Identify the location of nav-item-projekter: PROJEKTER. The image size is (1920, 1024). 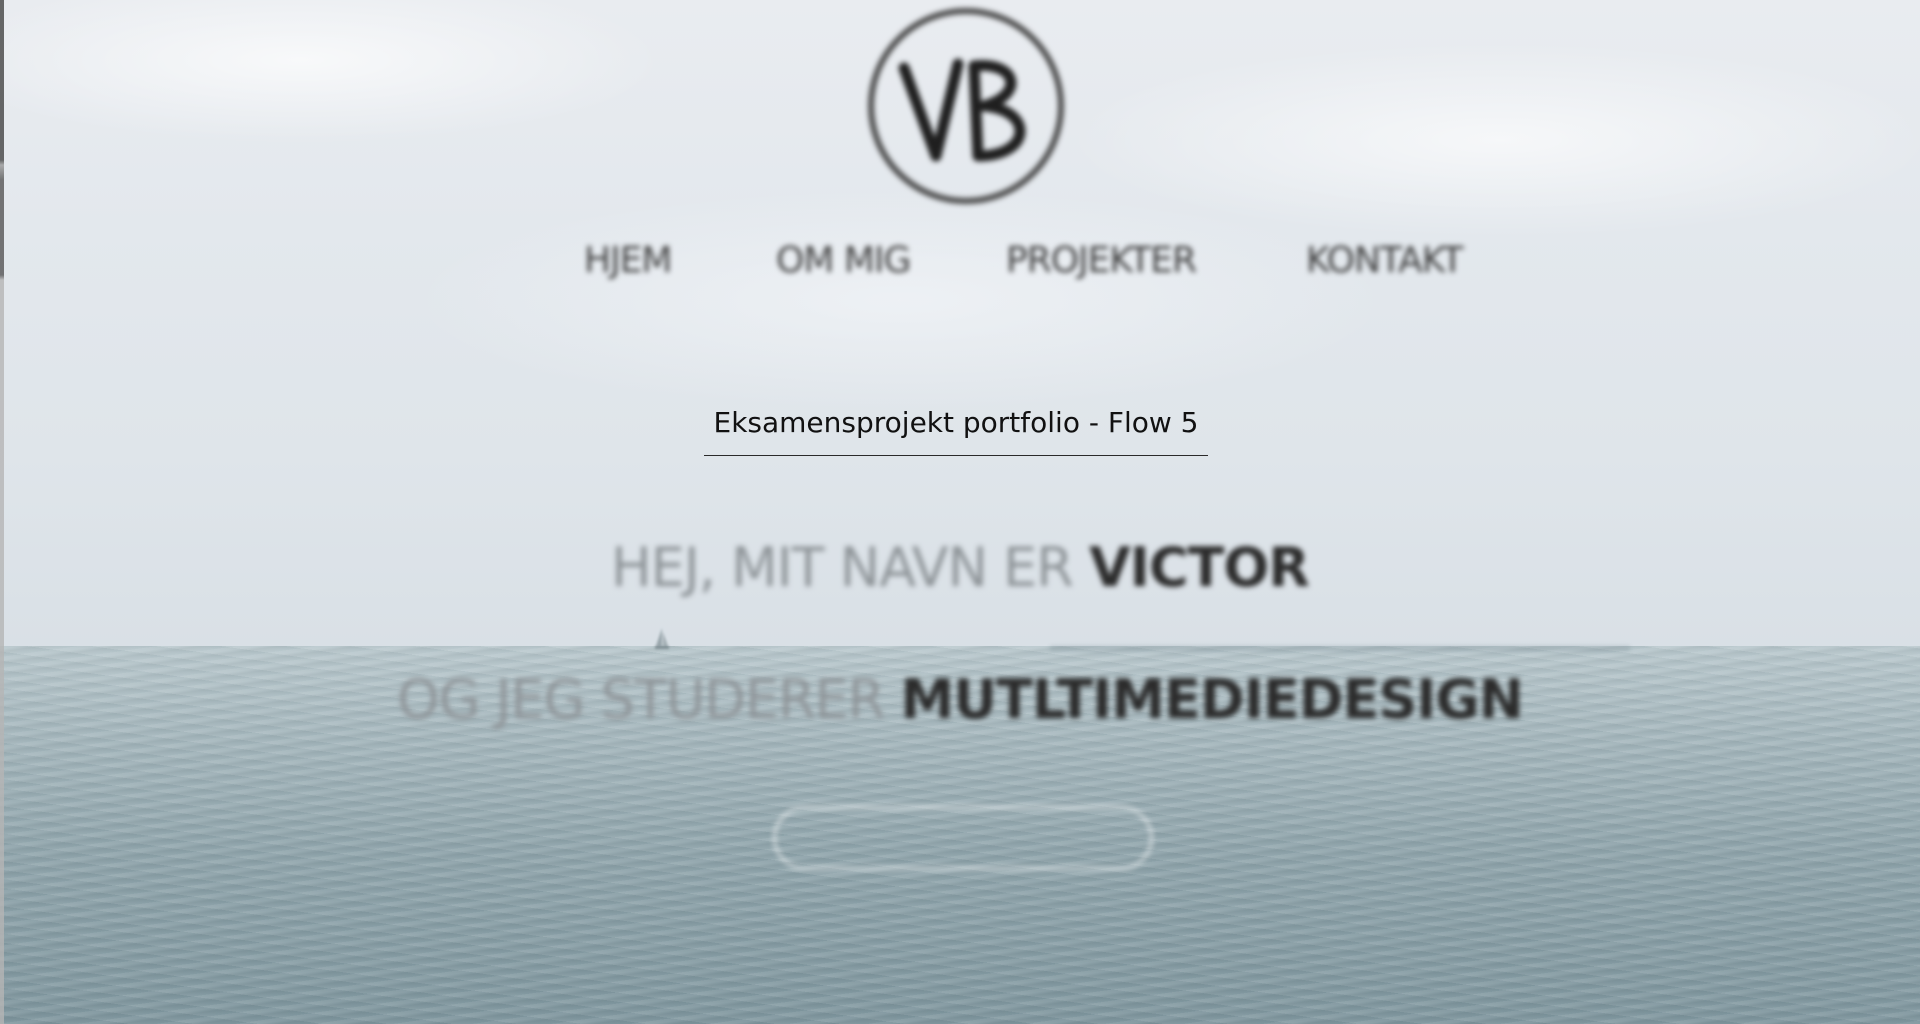
(1101, 260).